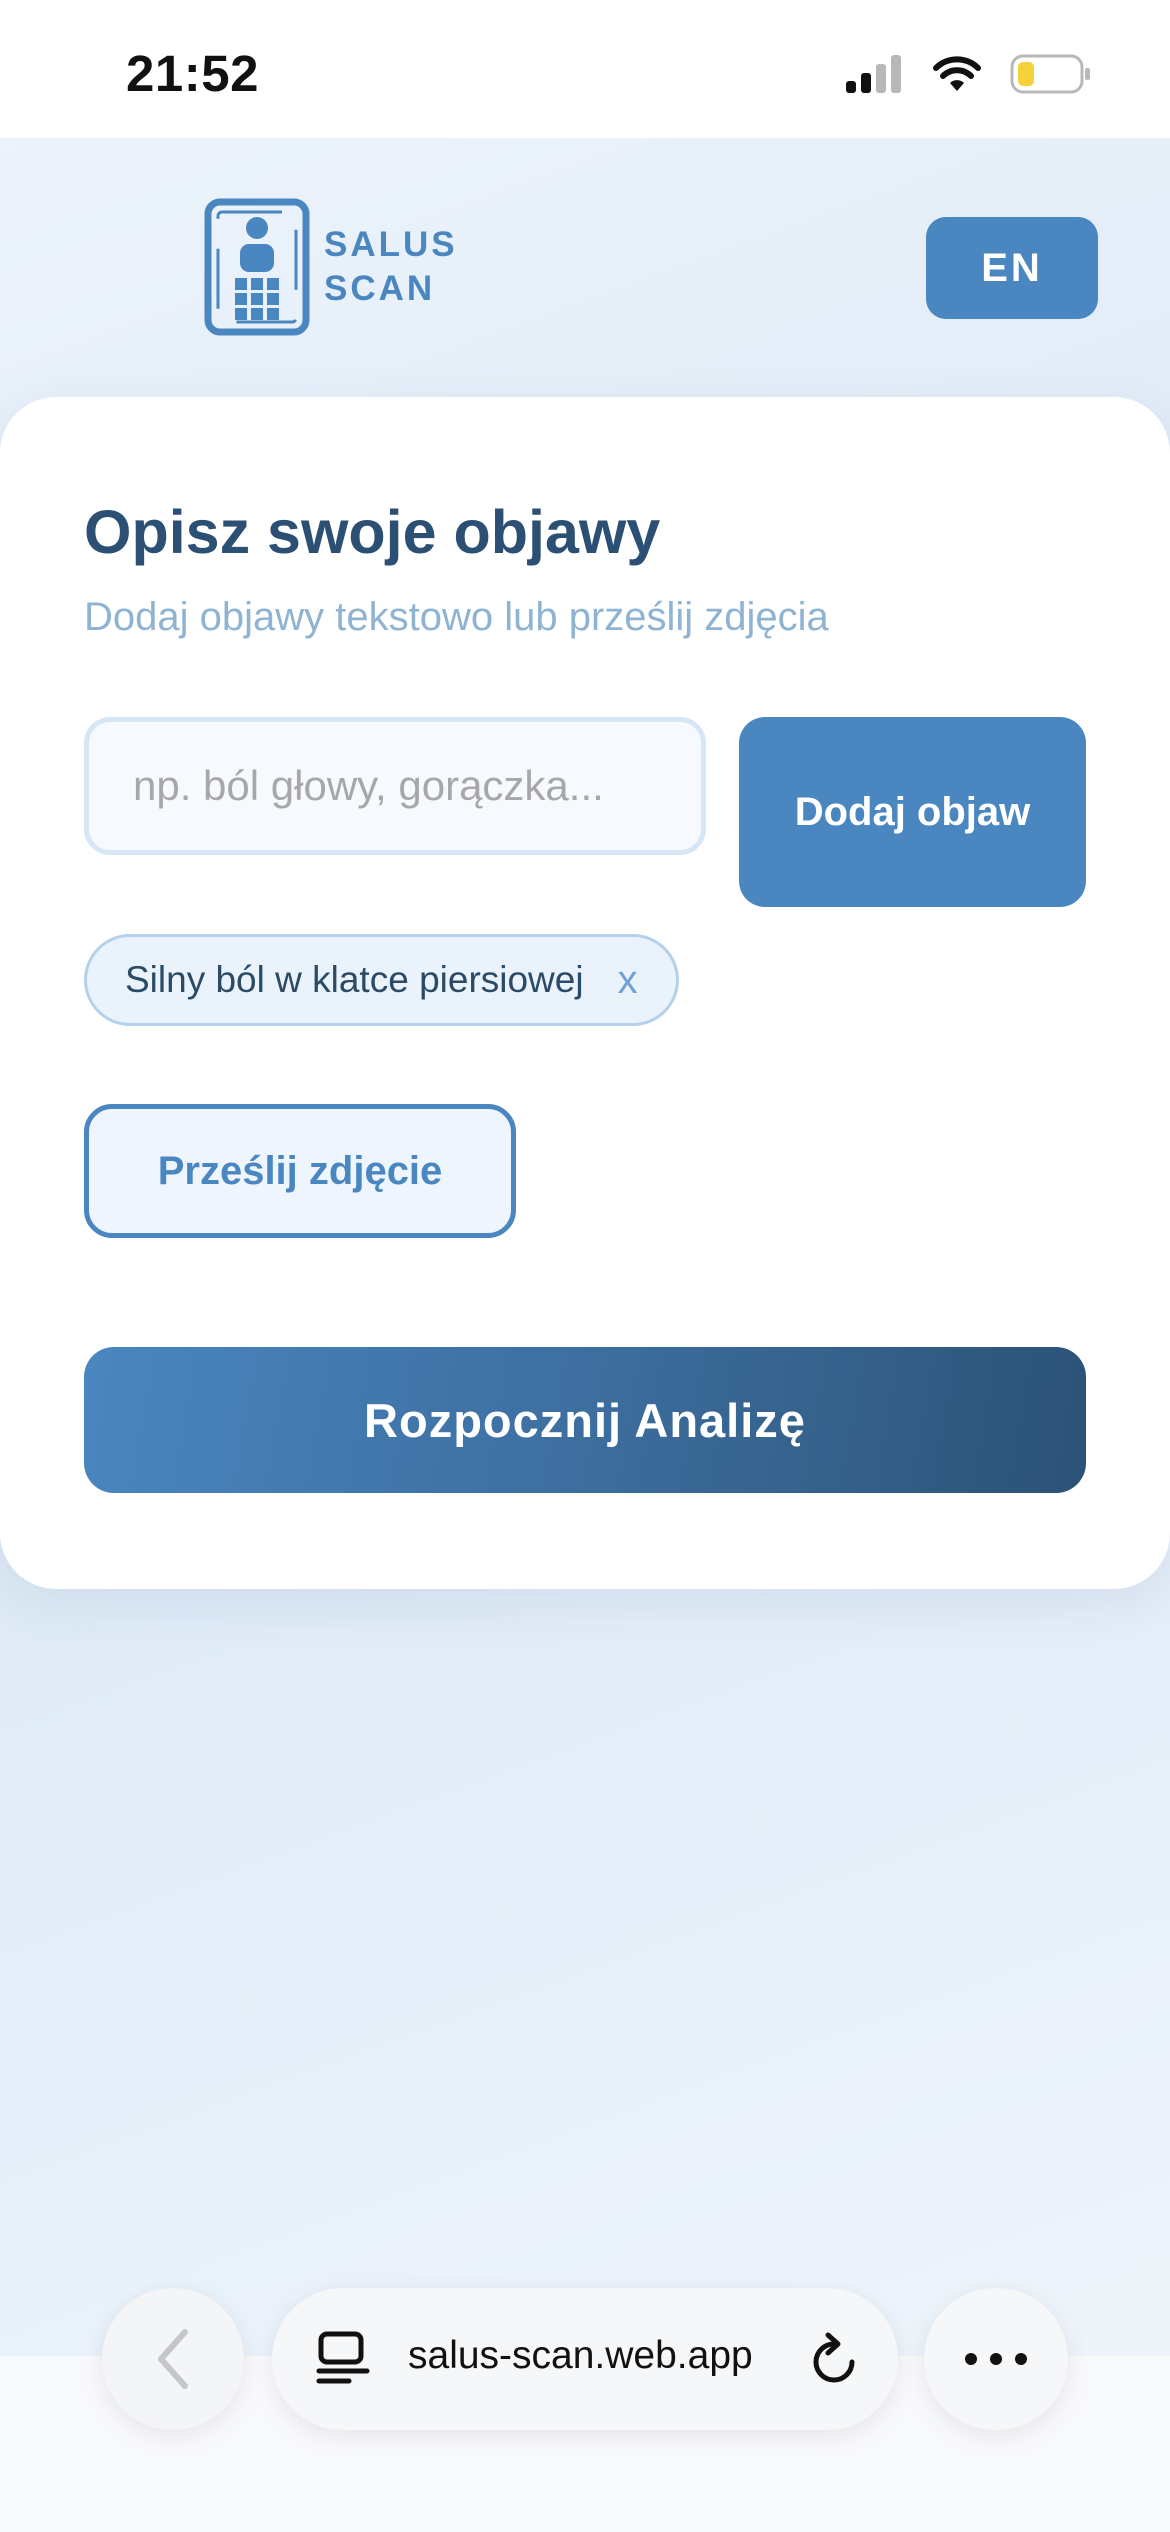 Image resolution: width=1170 pixels, height=2532 pixels. What do you see at coordinates (585, 69) in the screenshot?
I see `status-bar: 21:52` at bounding box center [585, 69].